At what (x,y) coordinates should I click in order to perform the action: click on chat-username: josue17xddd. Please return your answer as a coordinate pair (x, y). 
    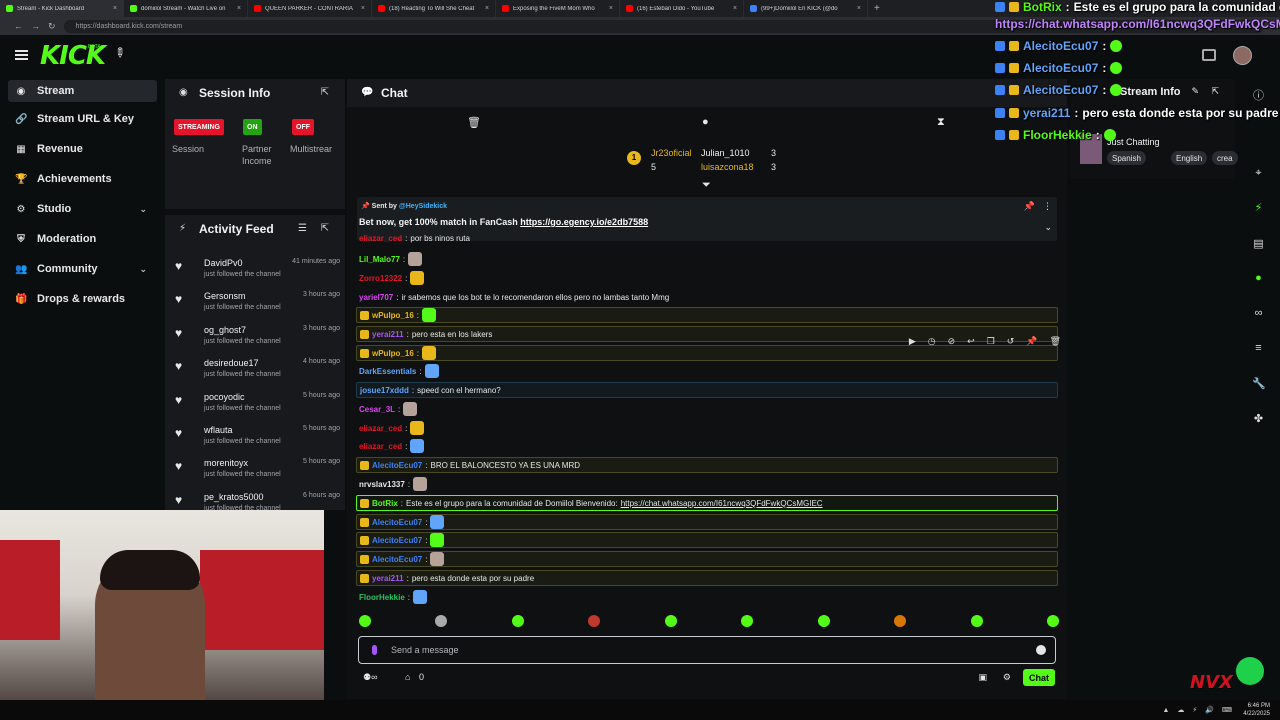
    Looking at the image, I should click on (384, 390).